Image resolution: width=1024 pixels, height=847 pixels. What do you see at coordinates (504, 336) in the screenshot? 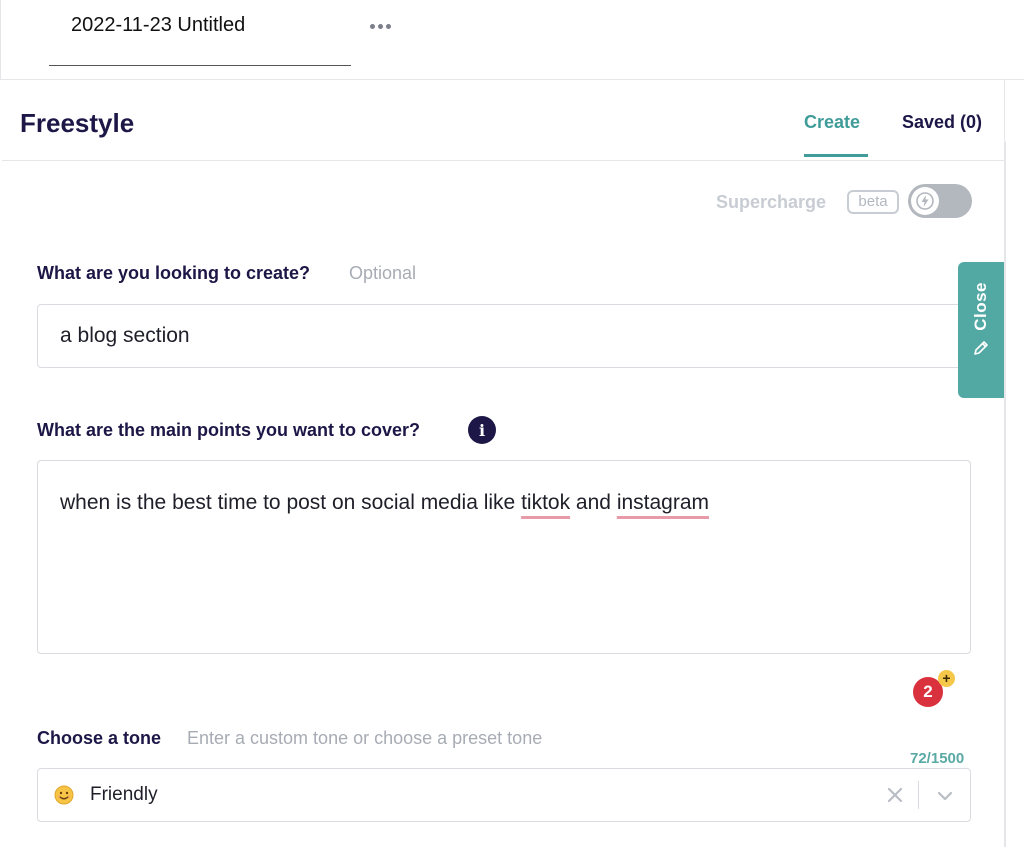
I see `create-input: a blog section` at bounding box center [504, 336].